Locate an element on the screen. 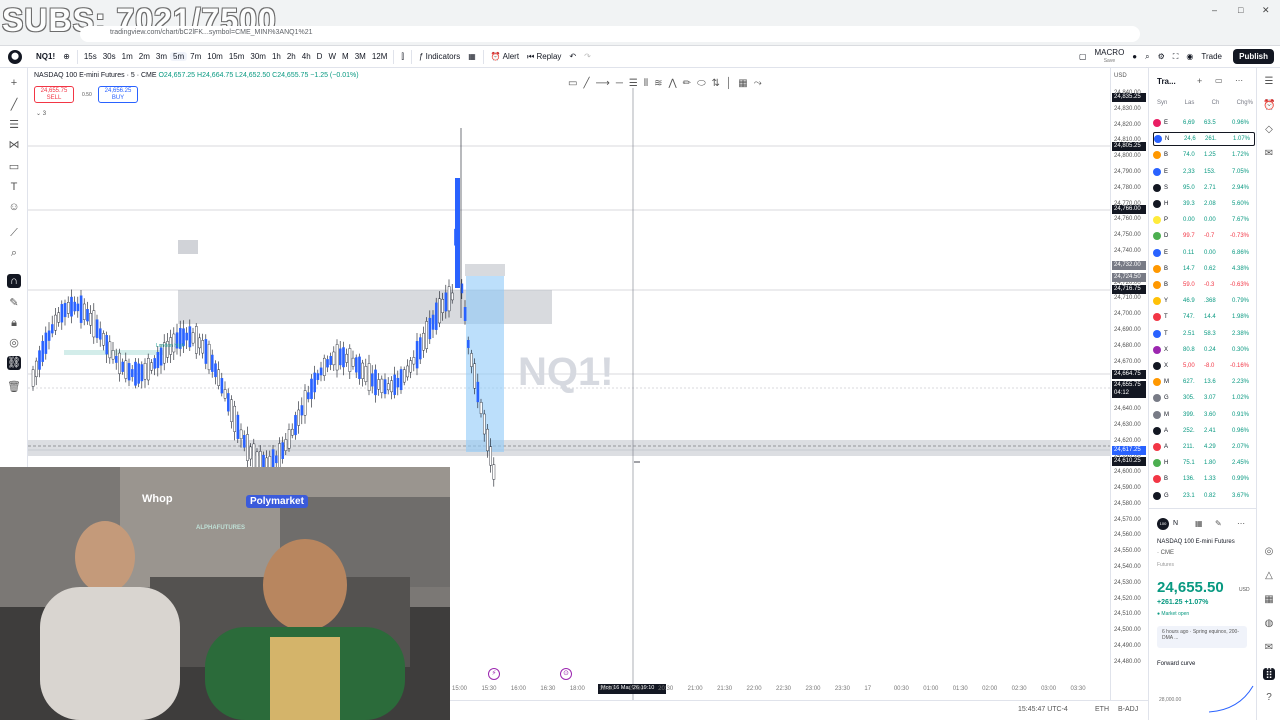 Image resolution: width=1280 pixels, height=720 pixels. pitchfork-tool-icon: ⋀ is located at coordinates (672, 83).